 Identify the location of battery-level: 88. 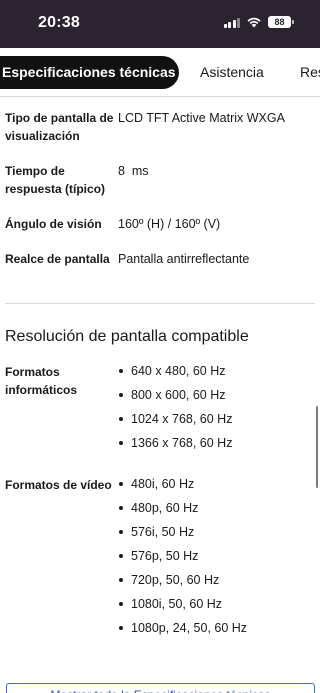
(279, 22).